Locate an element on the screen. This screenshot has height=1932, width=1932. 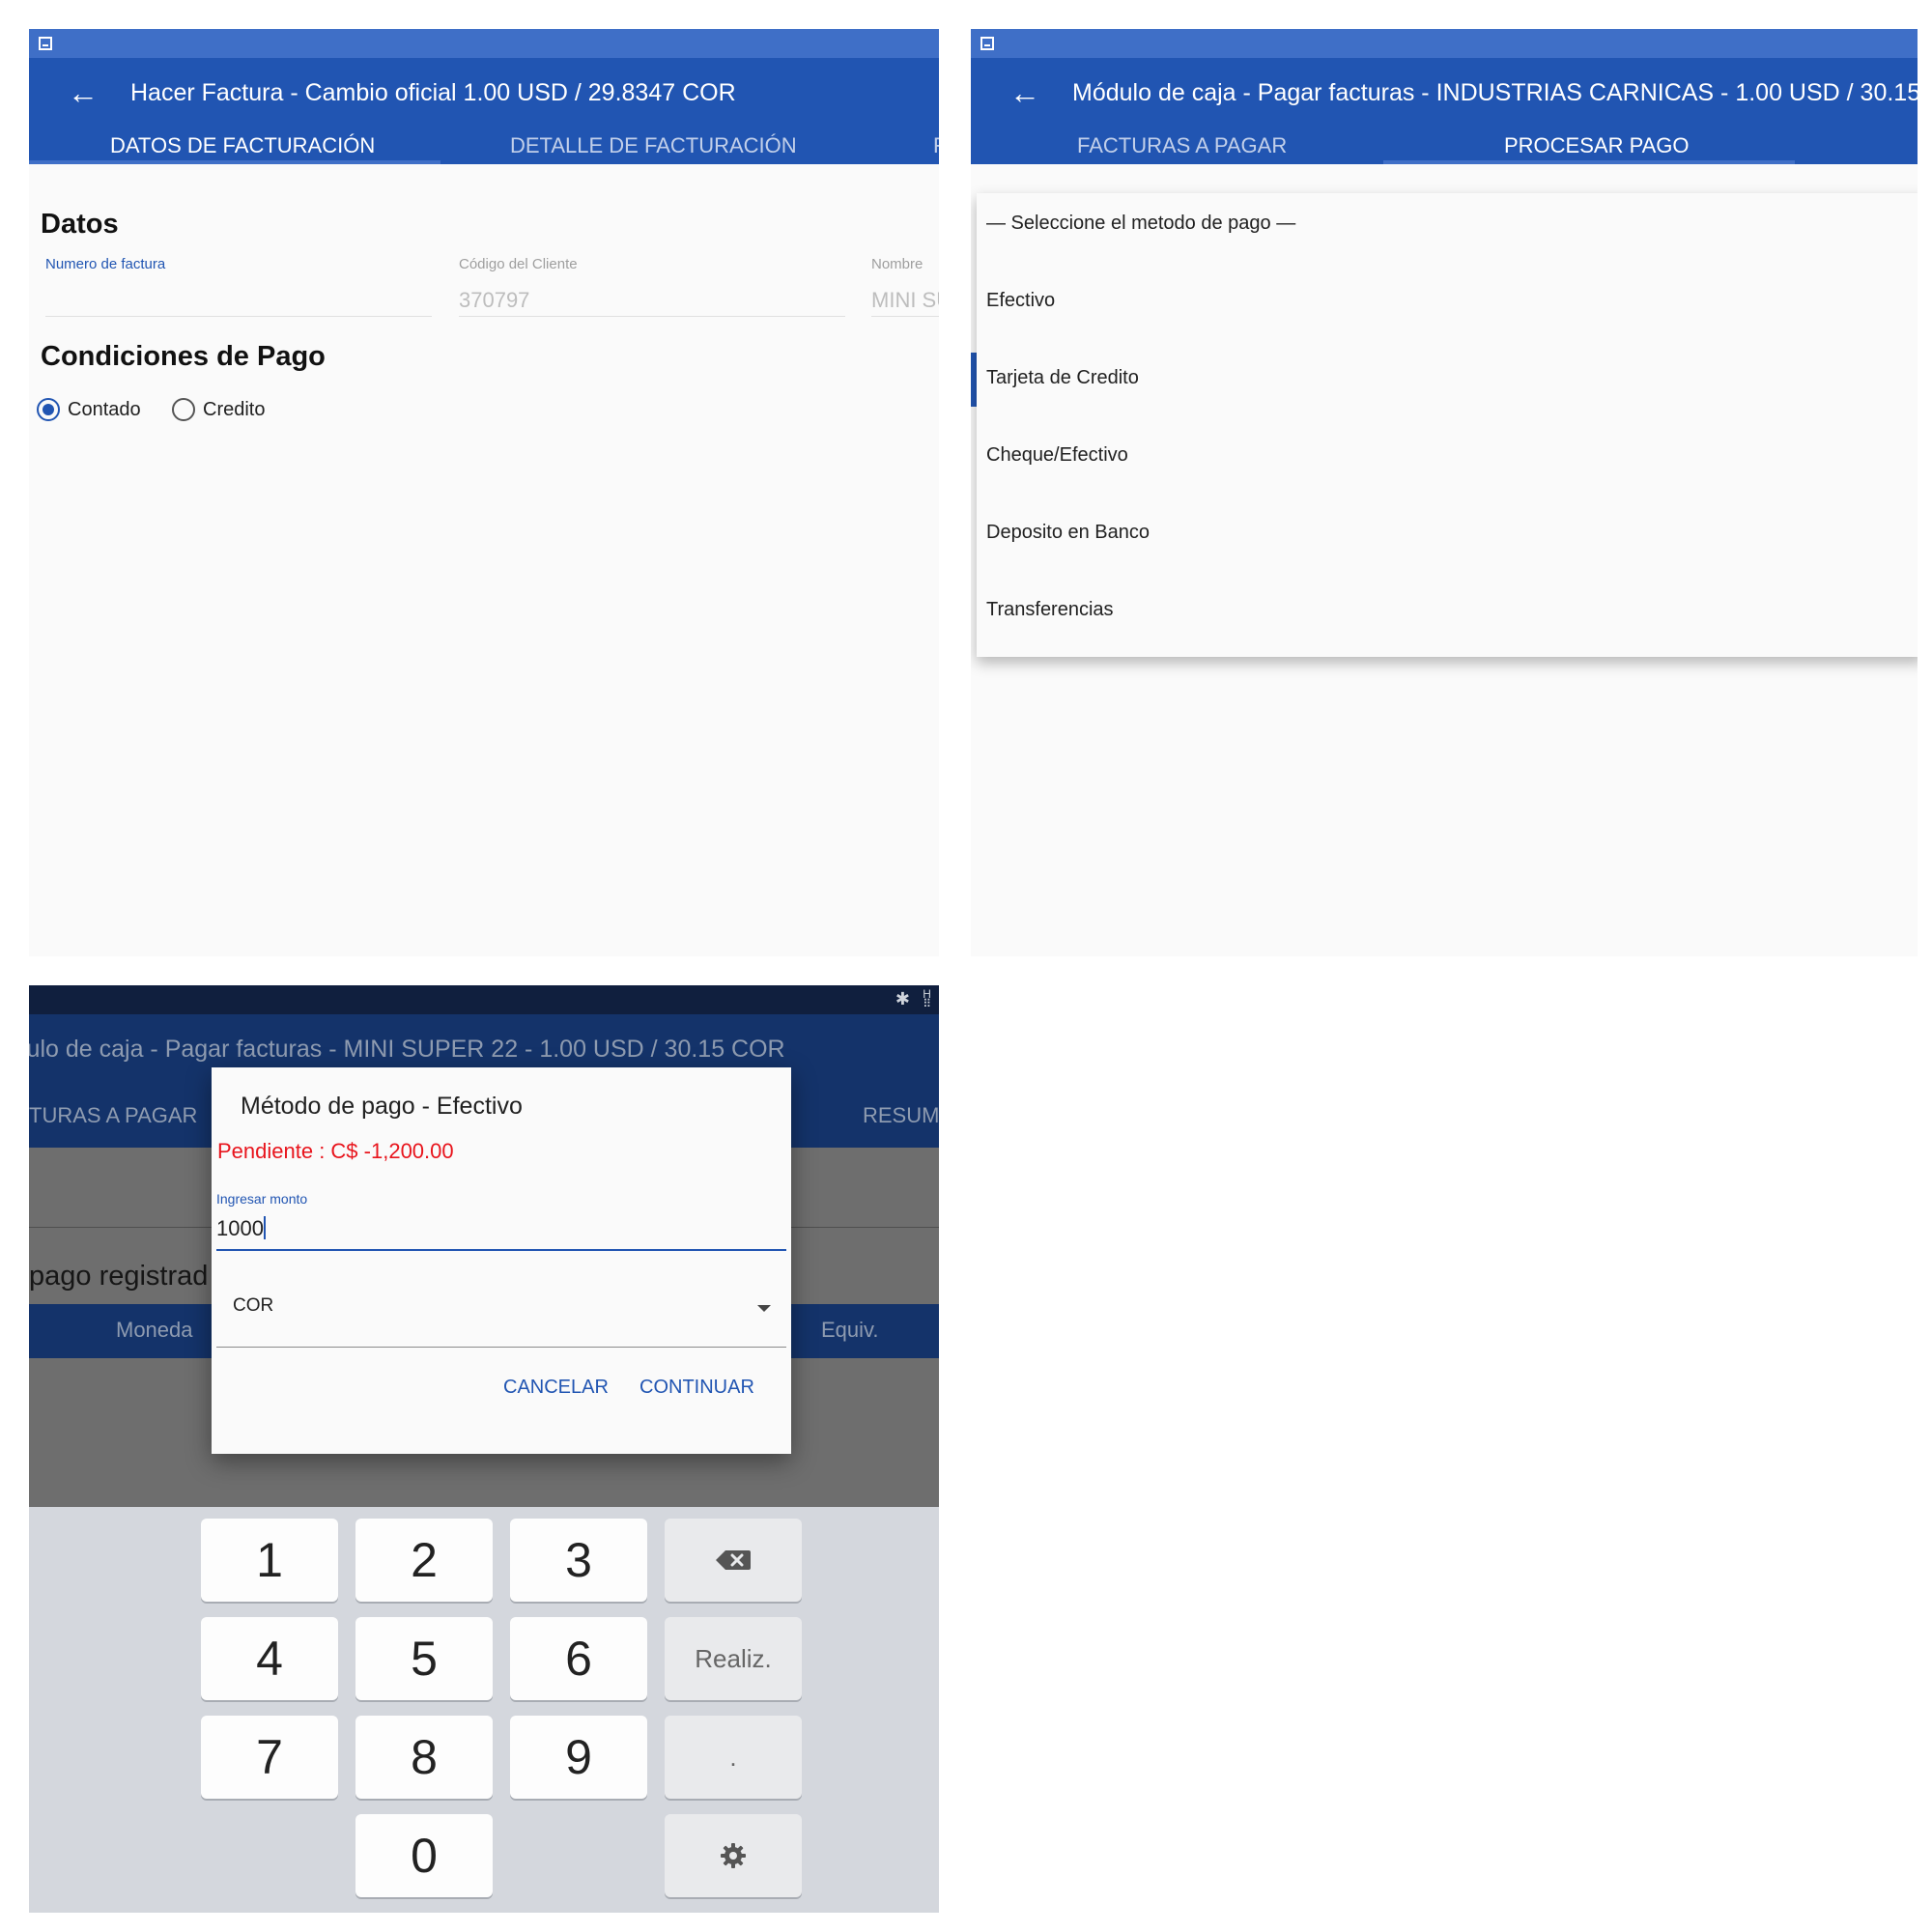
column-equiv: Equiv. is located at coordinates (850, 1330).